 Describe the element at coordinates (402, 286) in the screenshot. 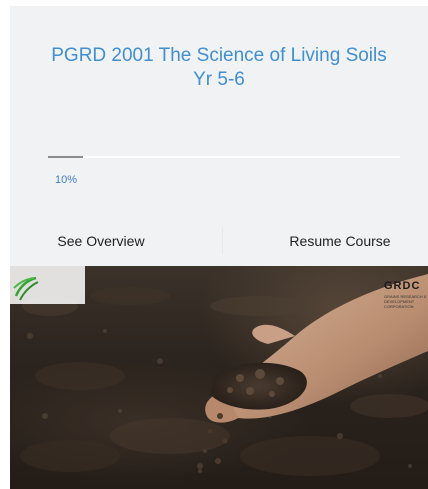

I see `logo-text: GRDC` at that location.